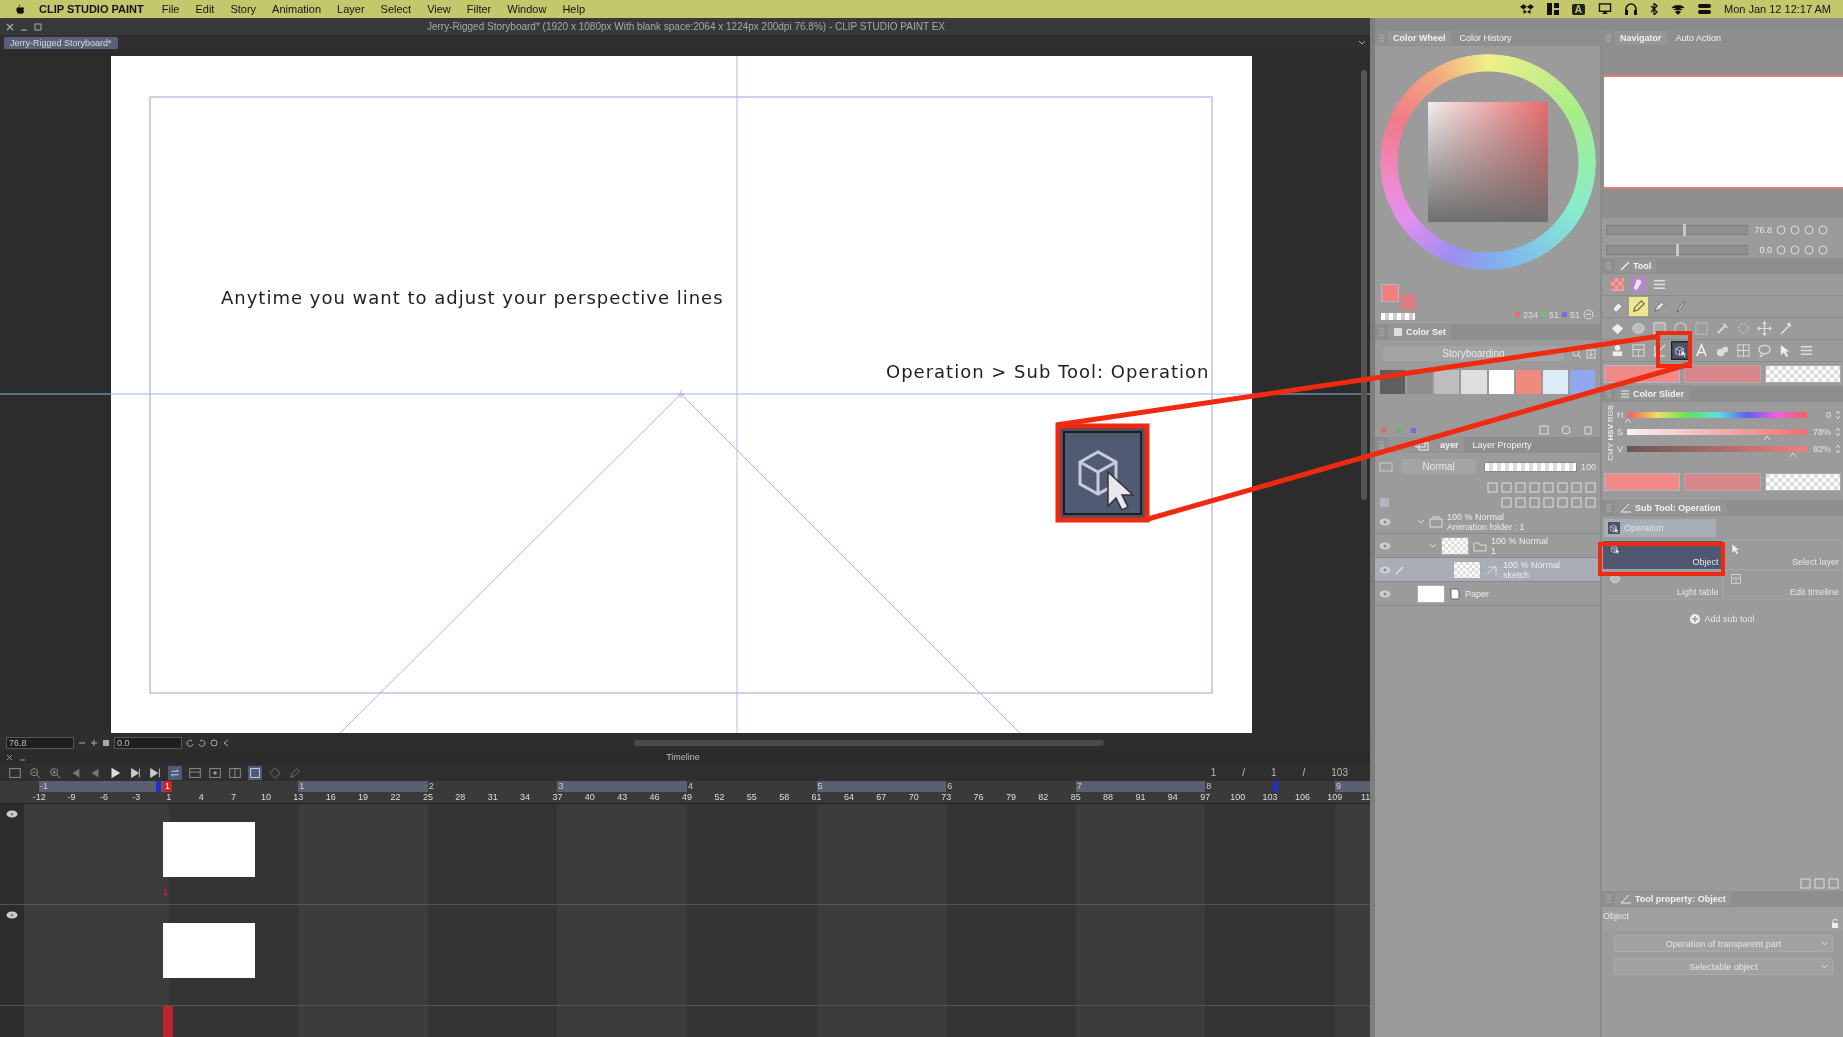 Image resolution: width=1843 pixels, height=1037 pixels. Describe the element at coordinates (685, 26) in the screenshot. I see `window-title: Jerry-Rigged Storyboard* (1920 x 1080px With blank space:2064 x 1224px 200dpi 76.8%) - CLIP STUDIO PAINT EX` at that location.